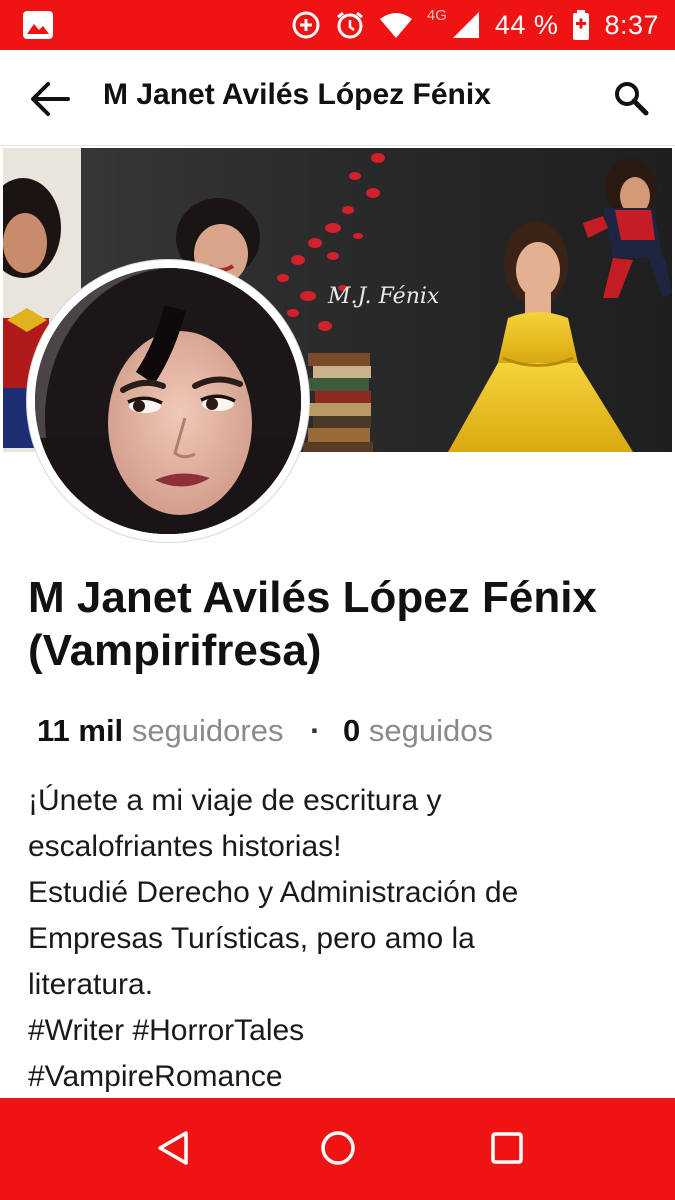  I want to click on signal-icon, so click(465, 25).